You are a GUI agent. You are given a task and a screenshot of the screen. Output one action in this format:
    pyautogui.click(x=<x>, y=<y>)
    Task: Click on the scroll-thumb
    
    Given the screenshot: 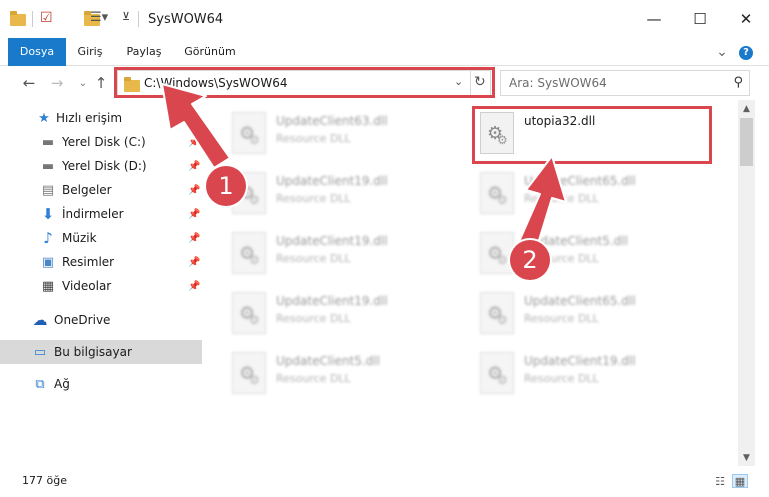 What is the action you would take?
    pyautogui.click(x=746, y=142)
    